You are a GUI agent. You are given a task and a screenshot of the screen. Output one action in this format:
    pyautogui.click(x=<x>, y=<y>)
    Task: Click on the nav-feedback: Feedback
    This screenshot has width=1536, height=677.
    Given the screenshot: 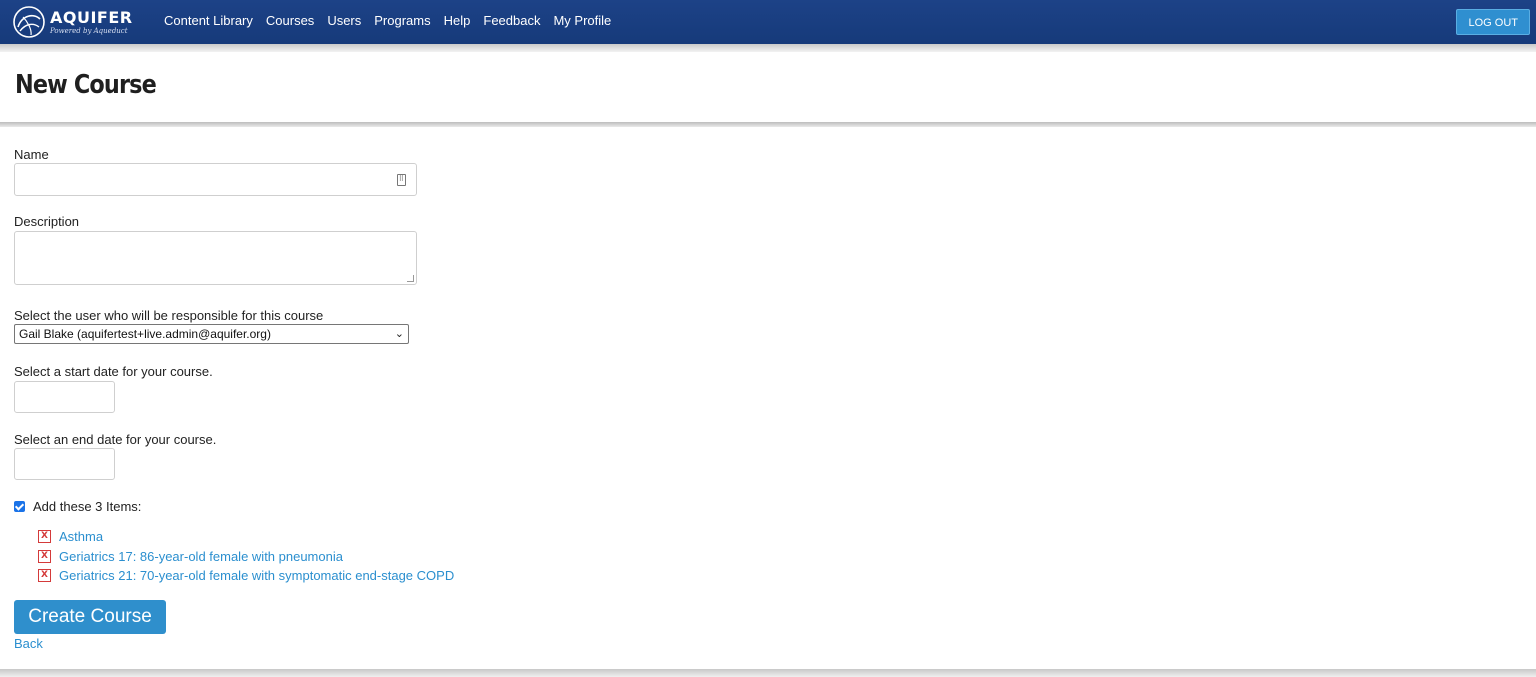 What is the action you would take?
    pyautogui.click(x=511, y=20)
    